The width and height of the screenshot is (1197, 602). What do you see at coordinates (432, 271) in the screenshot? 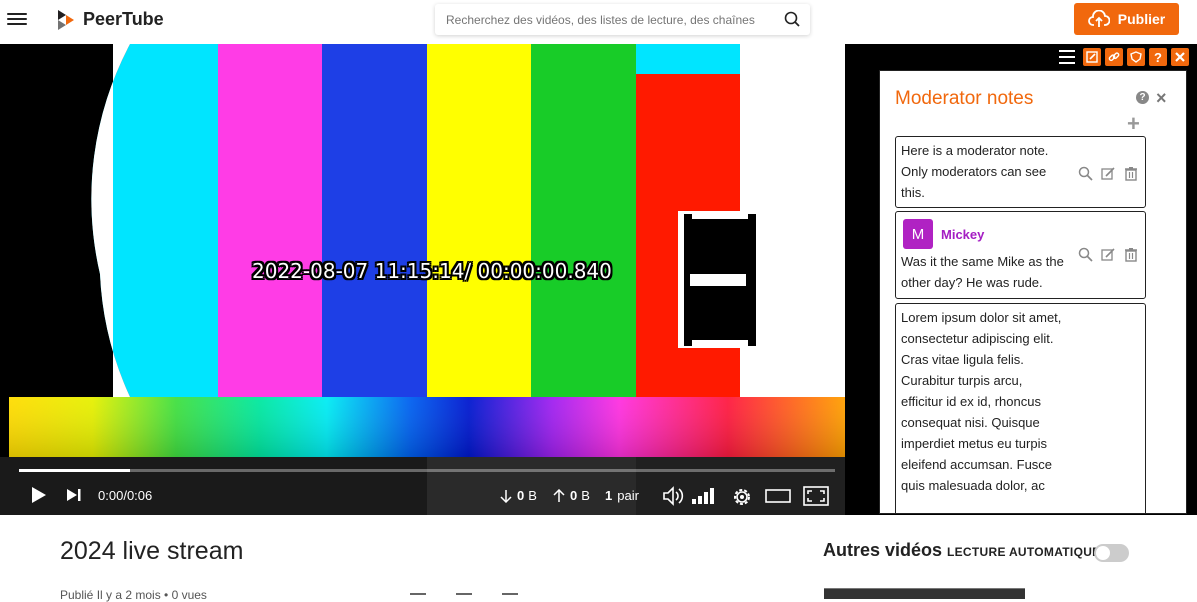
I see `video-overlay-timestamp: 2022-08-07 11:15:14/ 00:00:00.840` at bounding box center [432, 271].